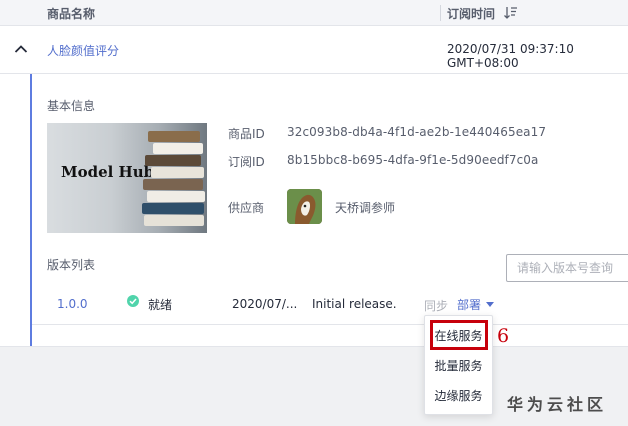  I want to click on sort-icon, so click(511, 12).